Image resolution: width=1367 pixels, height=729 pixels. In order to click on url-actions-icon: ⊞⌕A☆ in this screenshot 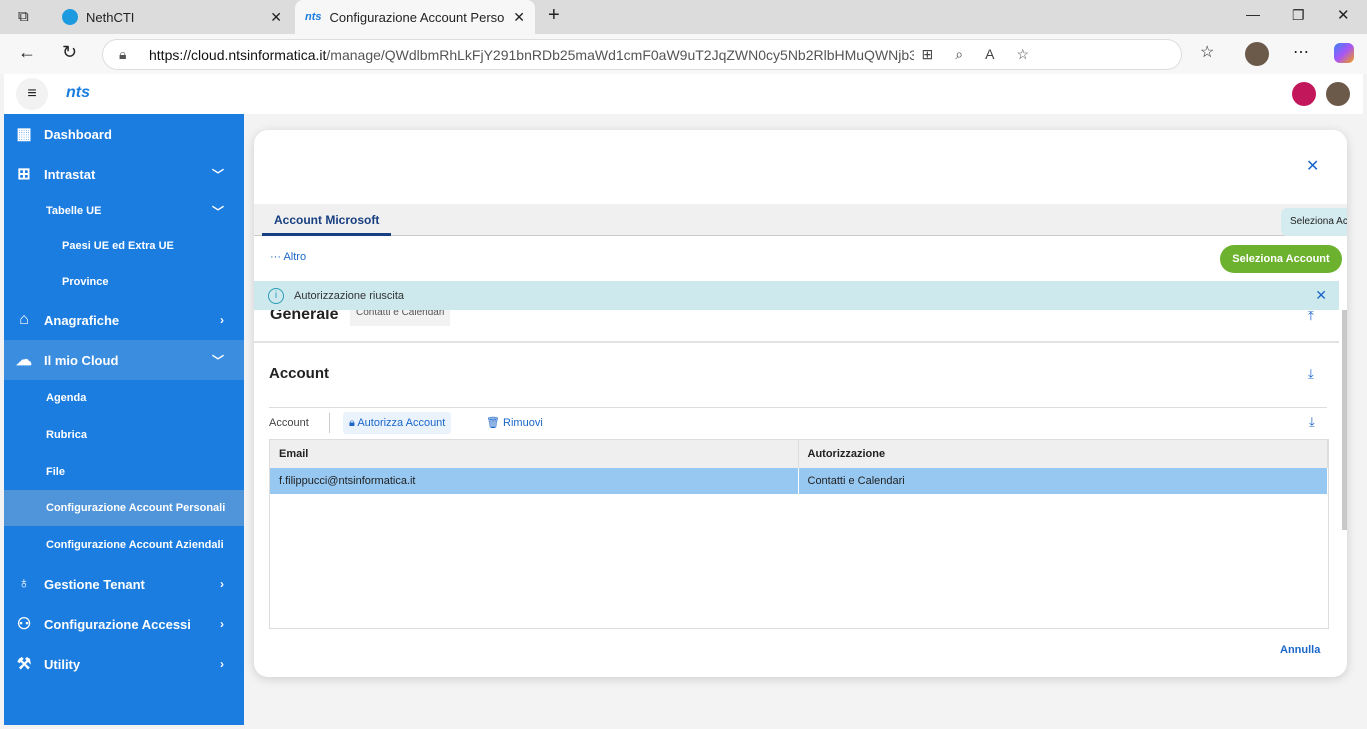, I will do `click(982, 54)`.